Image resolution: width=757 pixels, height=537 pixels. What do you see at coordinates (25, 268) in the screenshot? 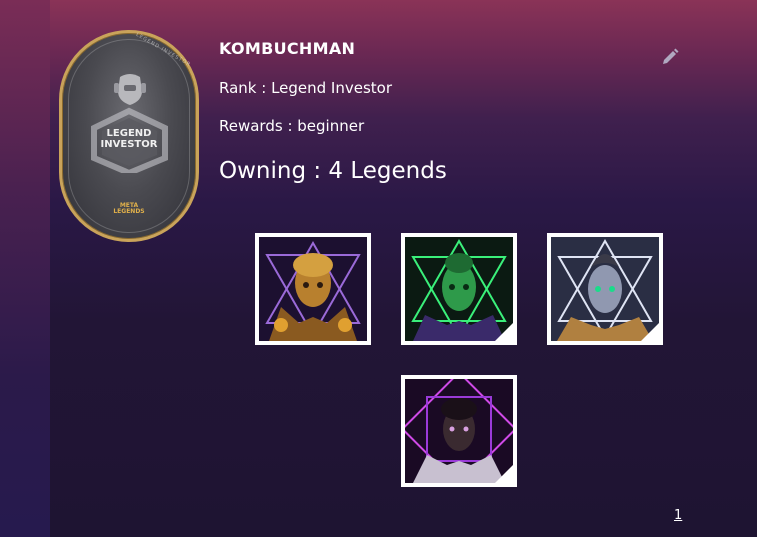
I see `left-panel-strip` at bounding box center [25, 268].